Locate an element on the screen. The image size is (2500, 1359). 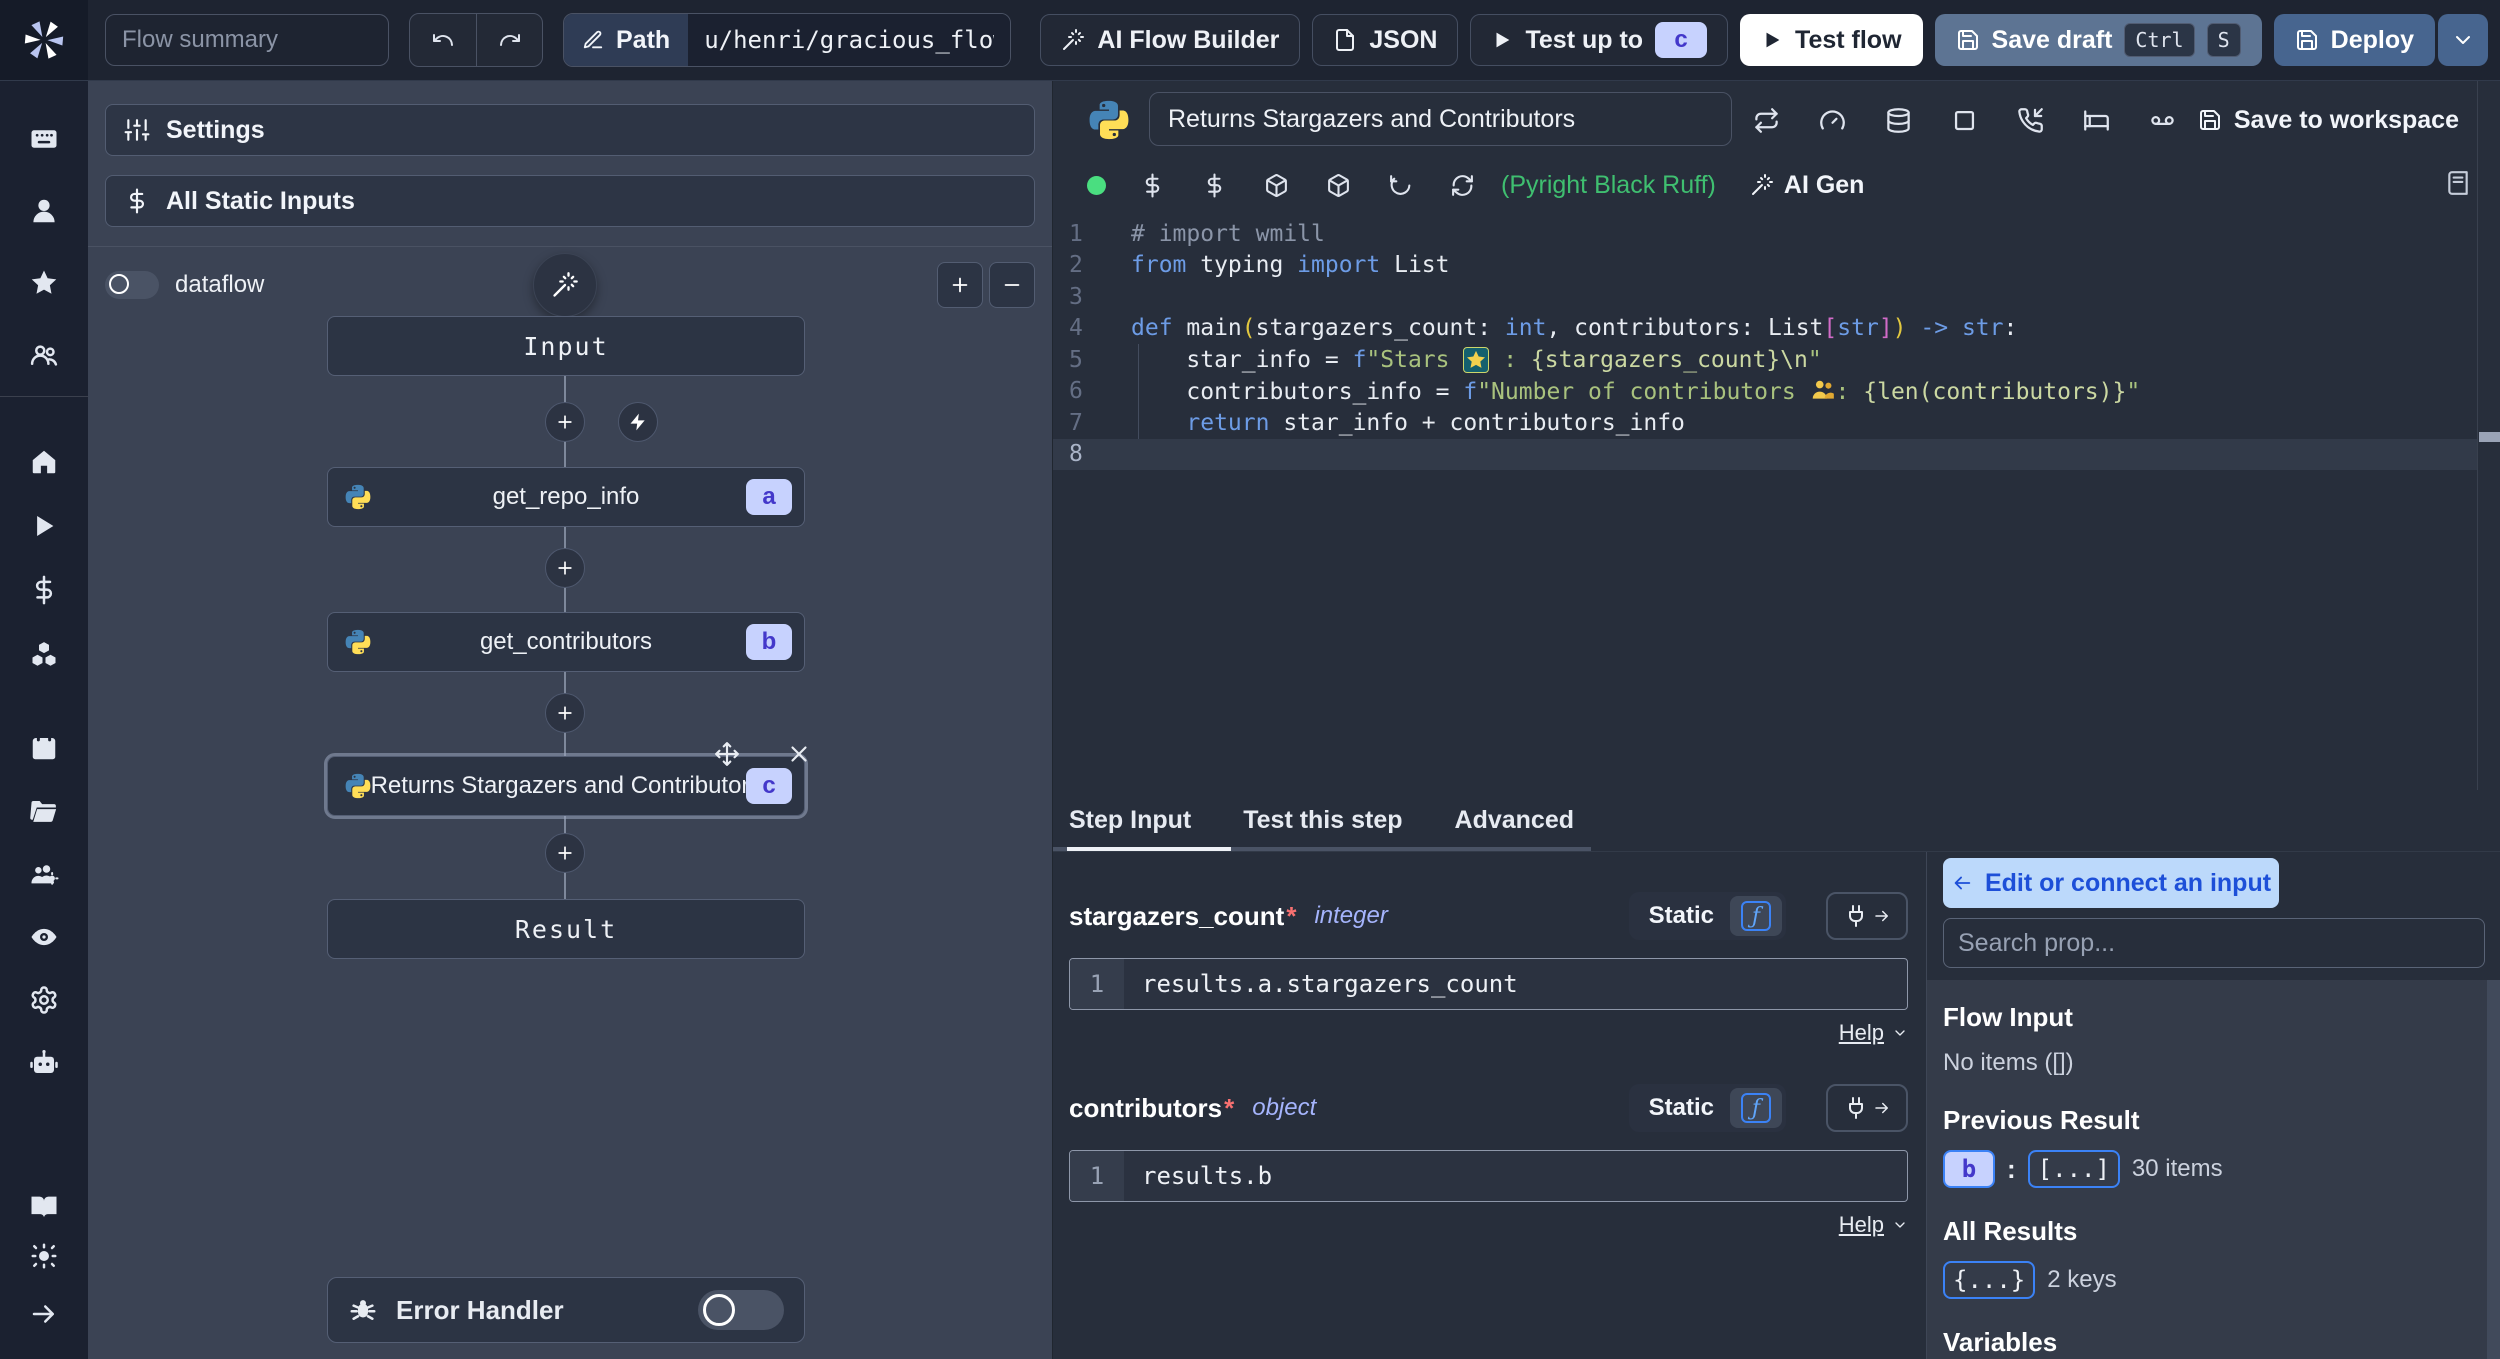
line-number: 3 is located at coordinates (1076, 296).